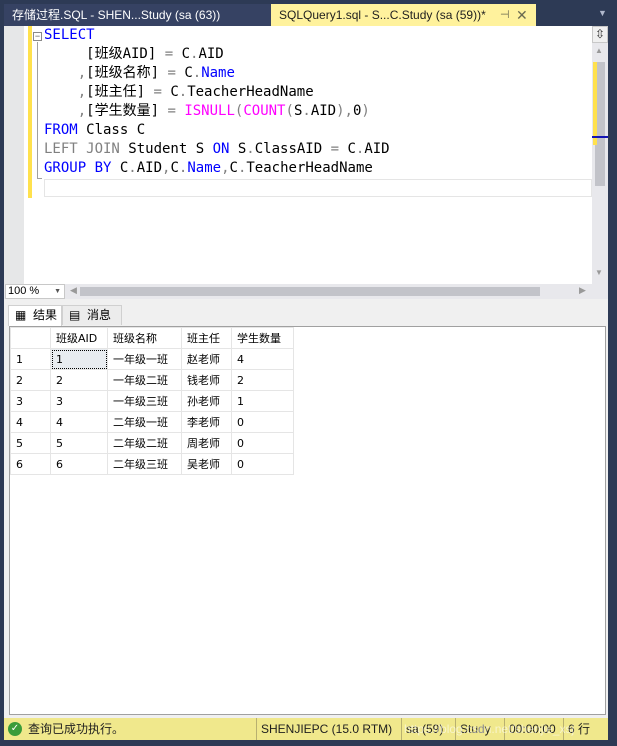  I want to click on cell-head-teacher: 赵老师, so click(206, 359).